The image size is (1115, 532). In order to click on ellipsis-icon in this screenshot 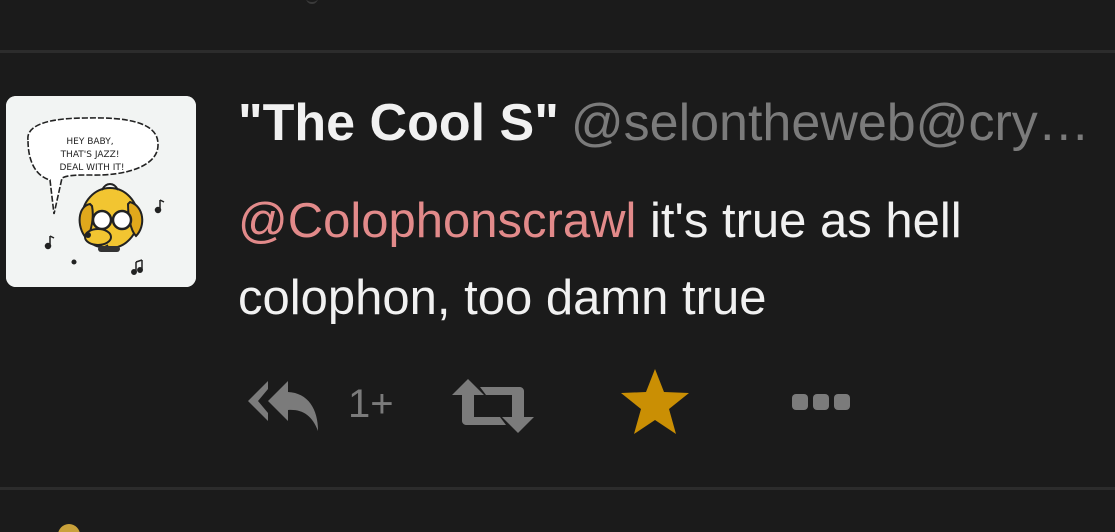, I will do `click(821, 402)`.